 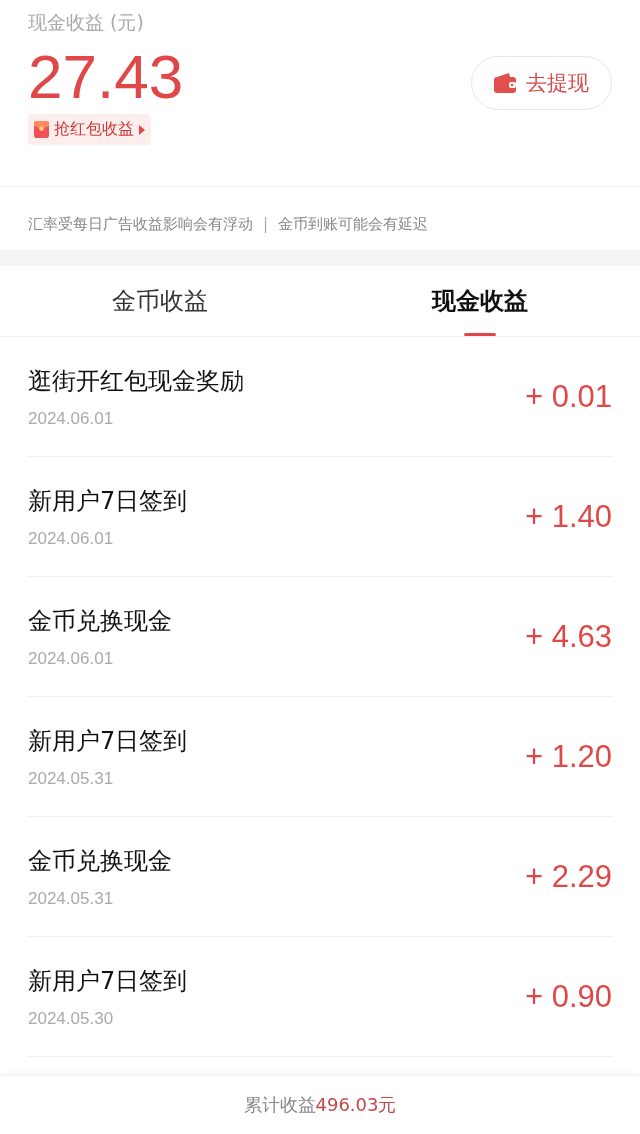 What do you see at coordinates (140, 225) in the screenshot?
I see `notice-text: 汇率受每日广告收益影响会有浮动` at bounding box center [140, 225].